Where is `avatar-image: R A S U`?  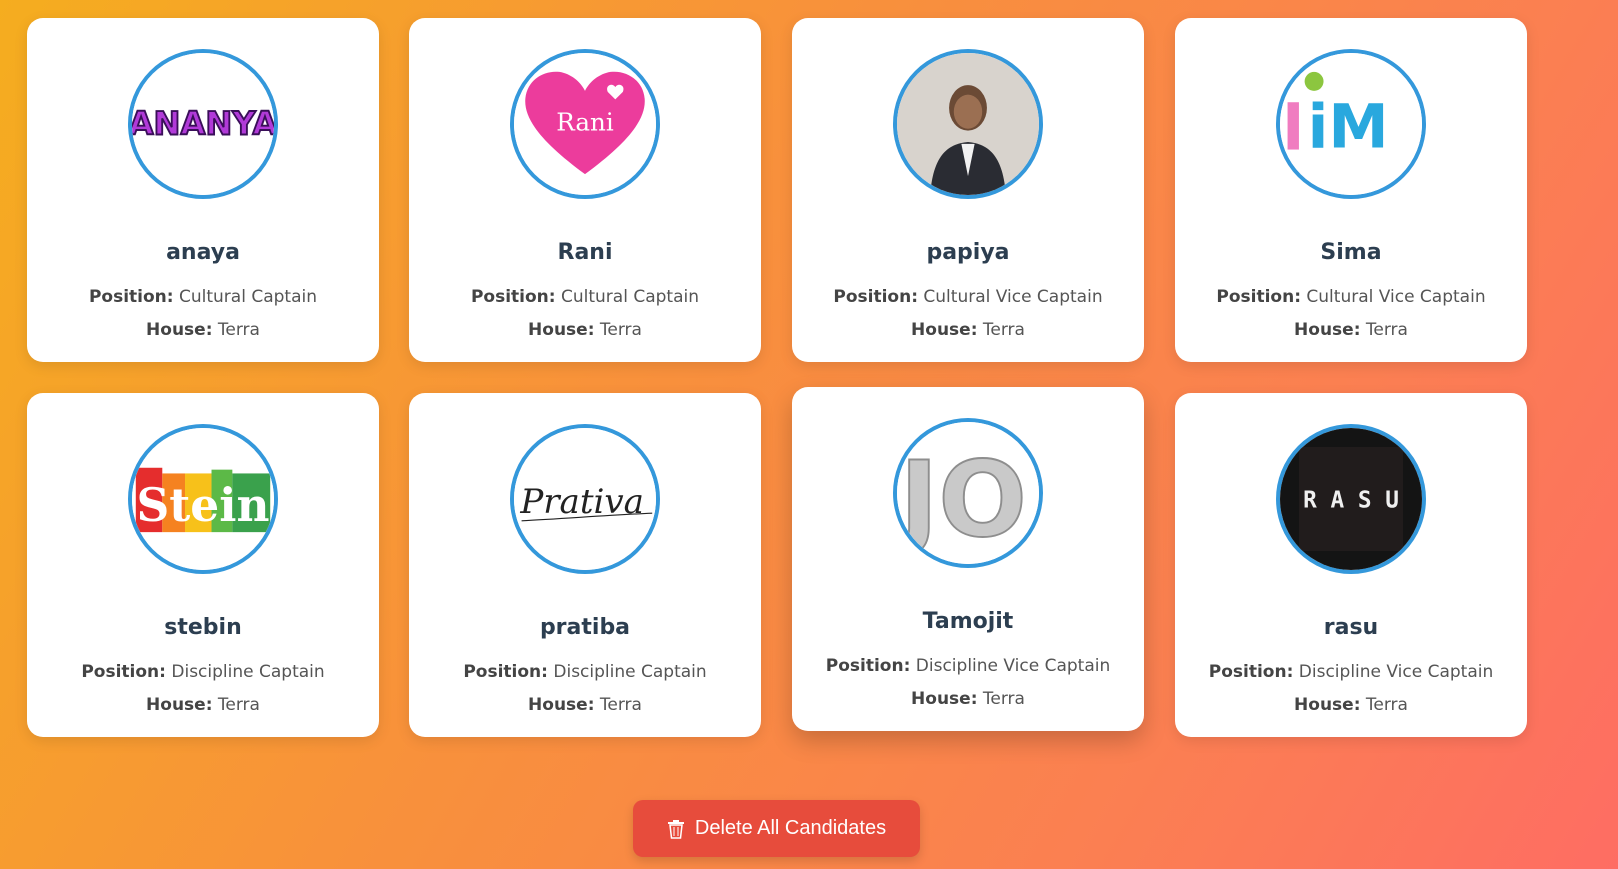
avatar-image: R A S U is located at coordinates (1351, 499).